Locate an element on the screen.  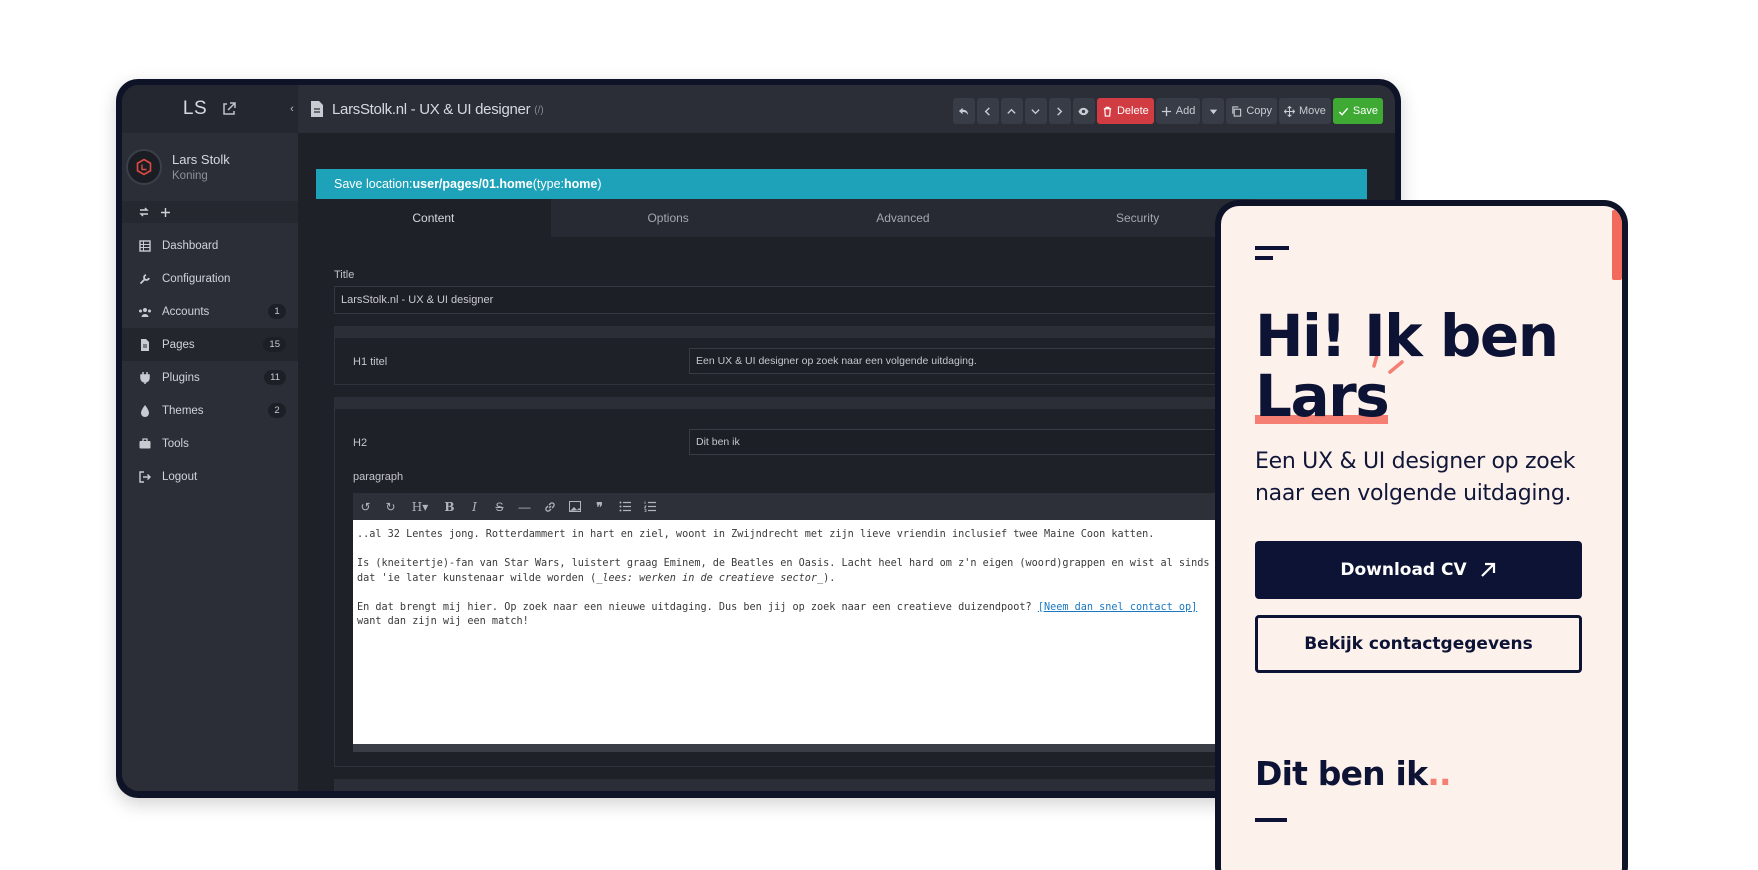
save-button: Save is located at coordinates (1357, 111).